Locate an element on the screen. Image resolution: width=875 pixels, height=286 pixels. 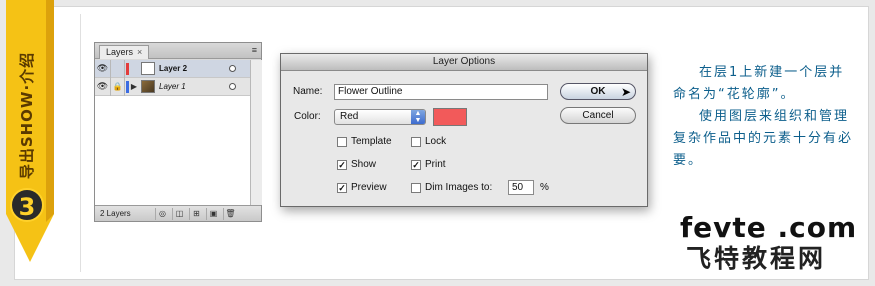
locate-object-icon: ◎ is located at coordinates (162, 213).